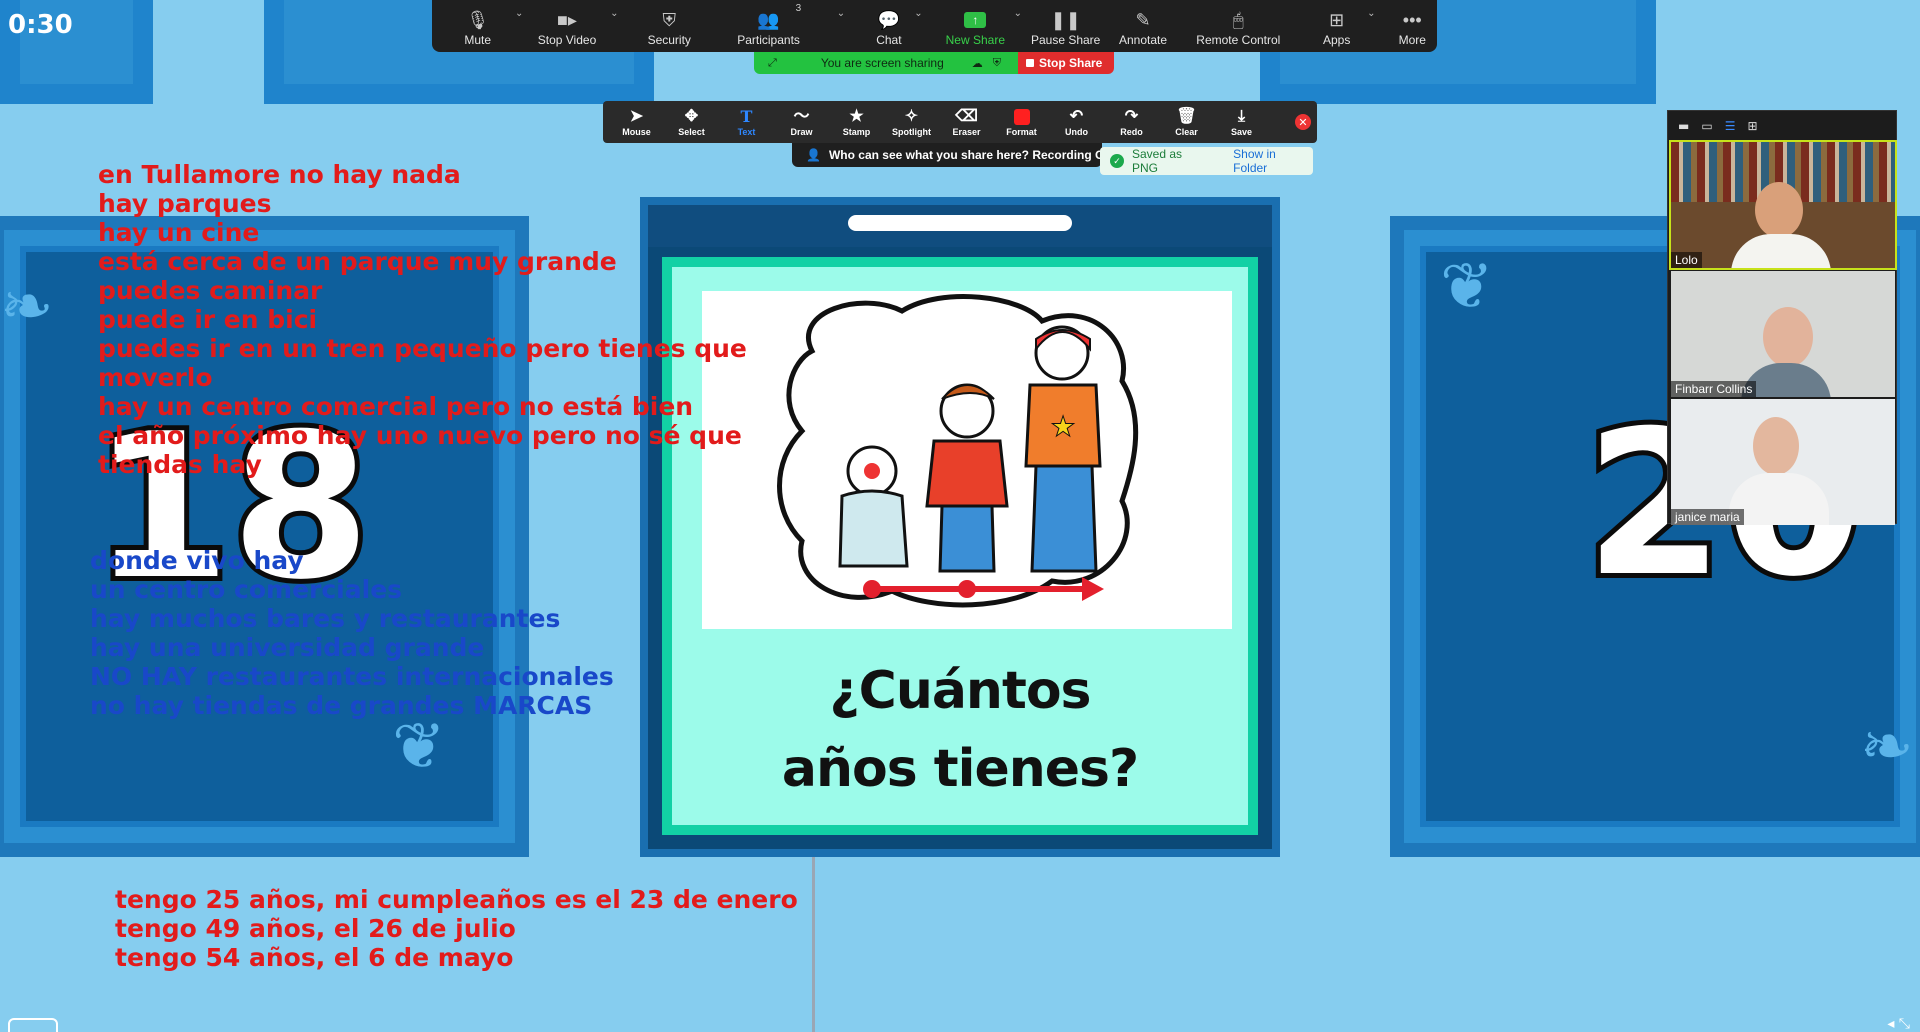 Image resolution: width=1920 pixels, height=1032 pixels. What do you see at coordinates (1782, 126) in the screenshot?
I see `video-panel-controls: ▬ ▭ ☰ ⊞` at bounding box center [1782, 126].